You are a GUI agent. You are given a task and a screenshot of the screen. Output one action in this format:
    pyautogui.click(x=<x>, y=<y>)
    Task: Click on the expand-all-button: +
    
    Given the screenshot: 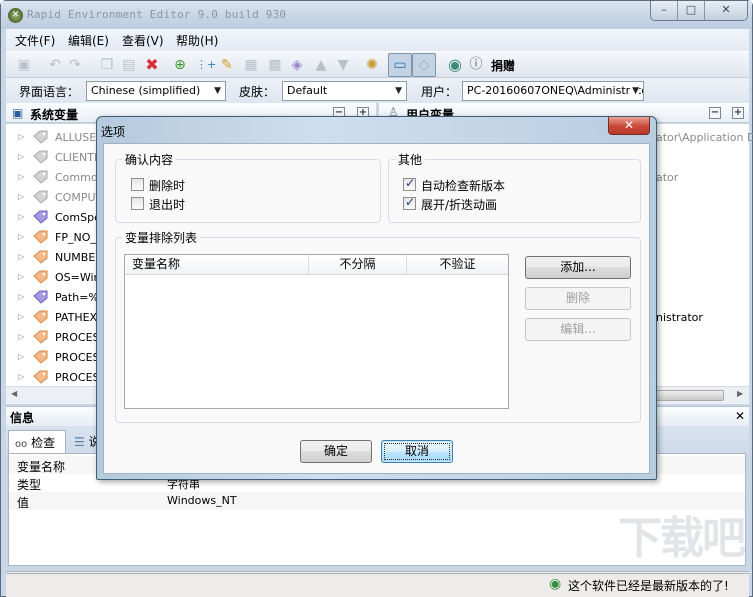 What is the action you would take?
    pyautogui.click(x=738, y=113)
    